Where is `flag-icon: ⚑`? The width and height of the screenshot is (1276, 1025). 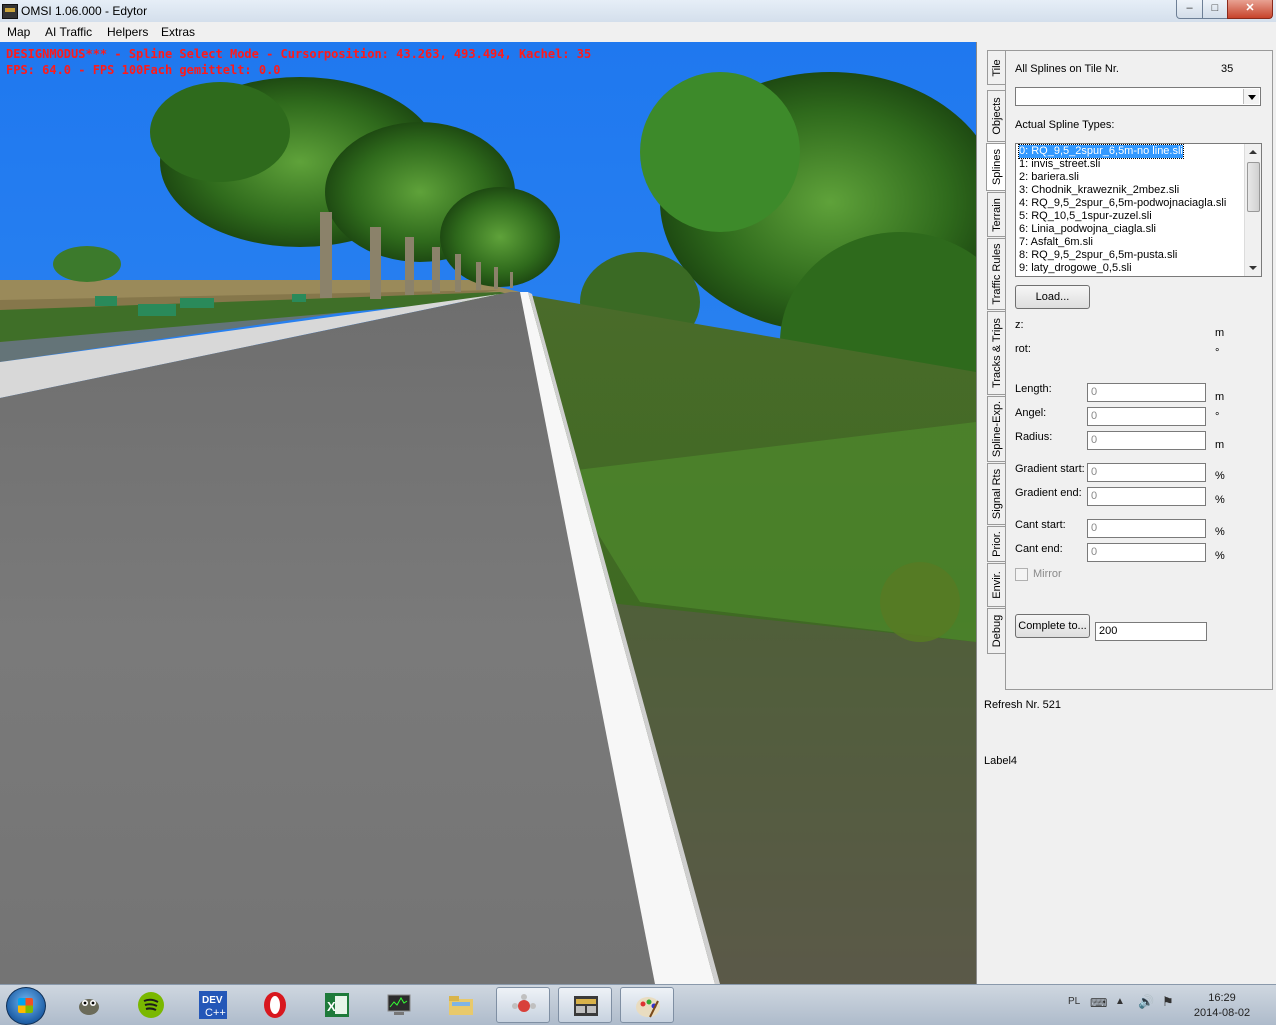 flag-icon: ⚑ is located at coordinates (1168, 1002).